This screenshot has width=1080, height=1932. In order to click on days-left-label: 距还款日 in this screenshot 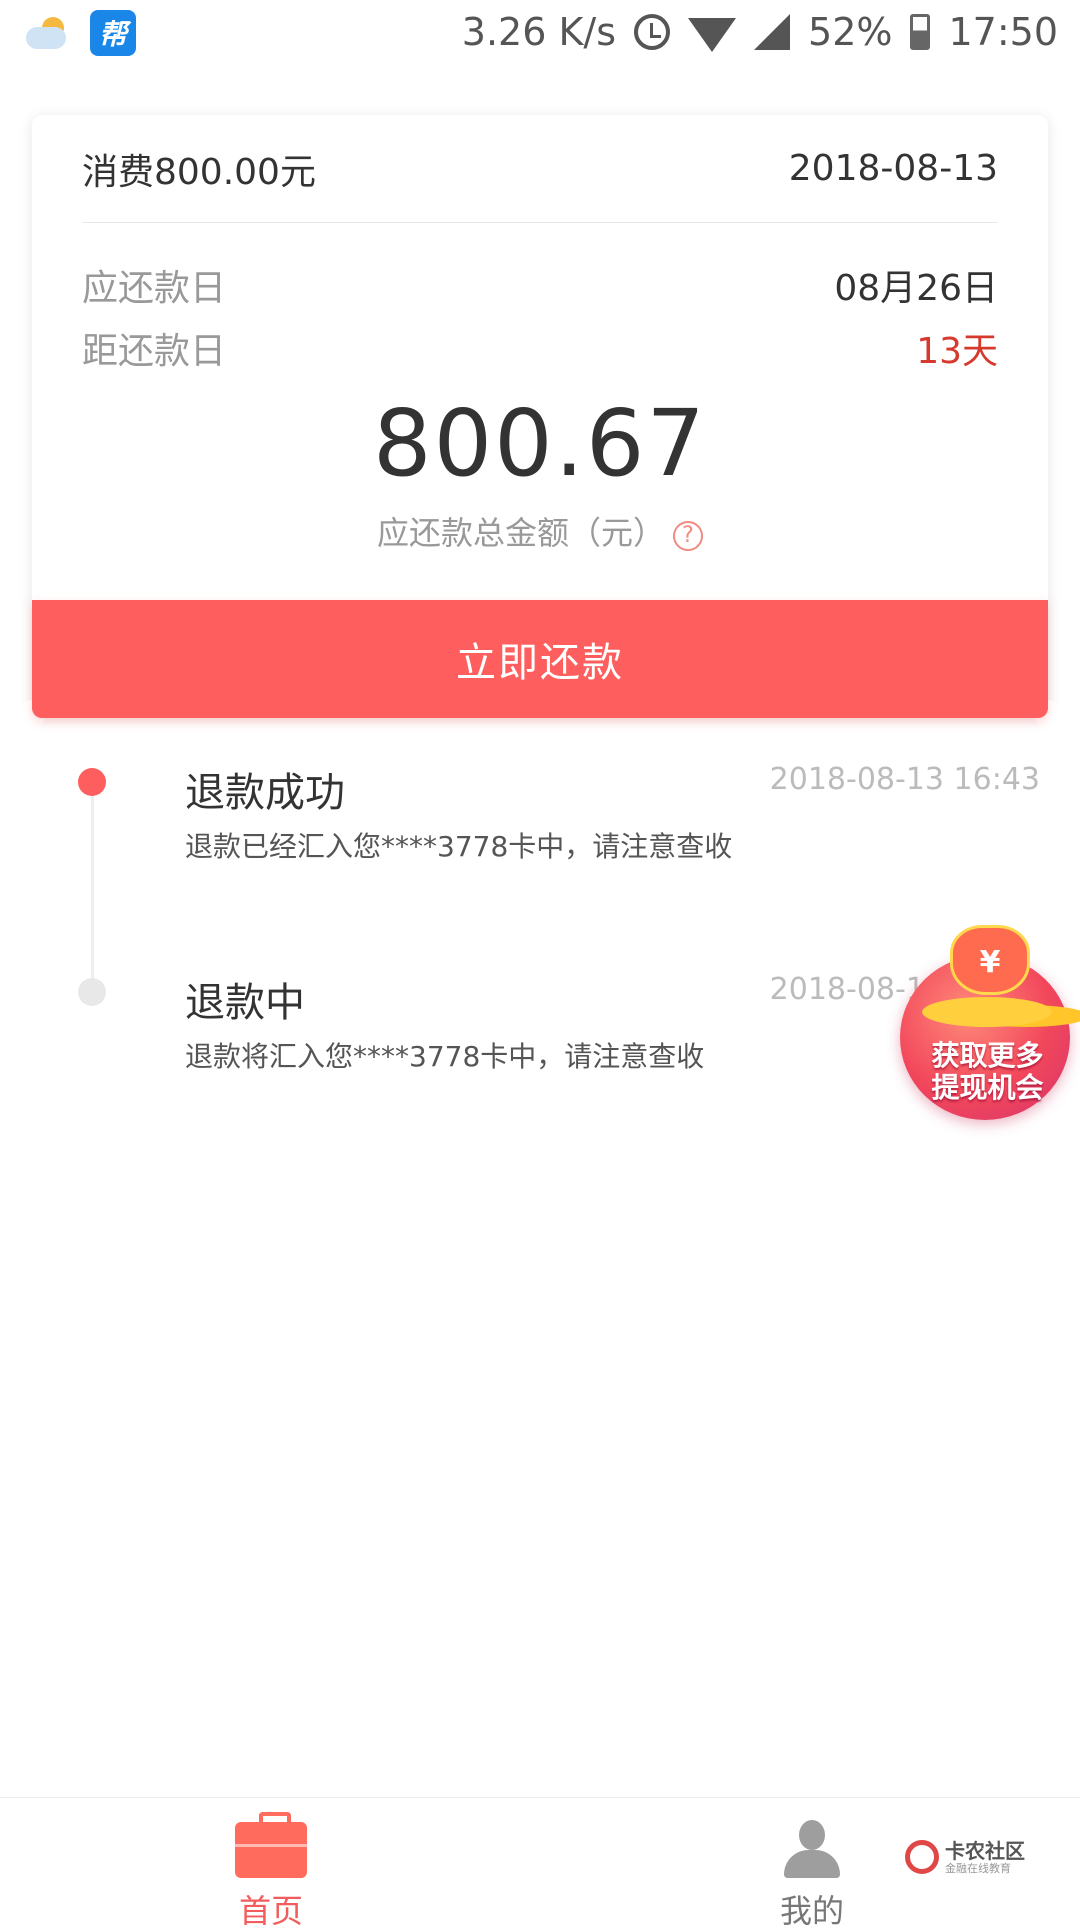, I will do `click(154, 351)`.